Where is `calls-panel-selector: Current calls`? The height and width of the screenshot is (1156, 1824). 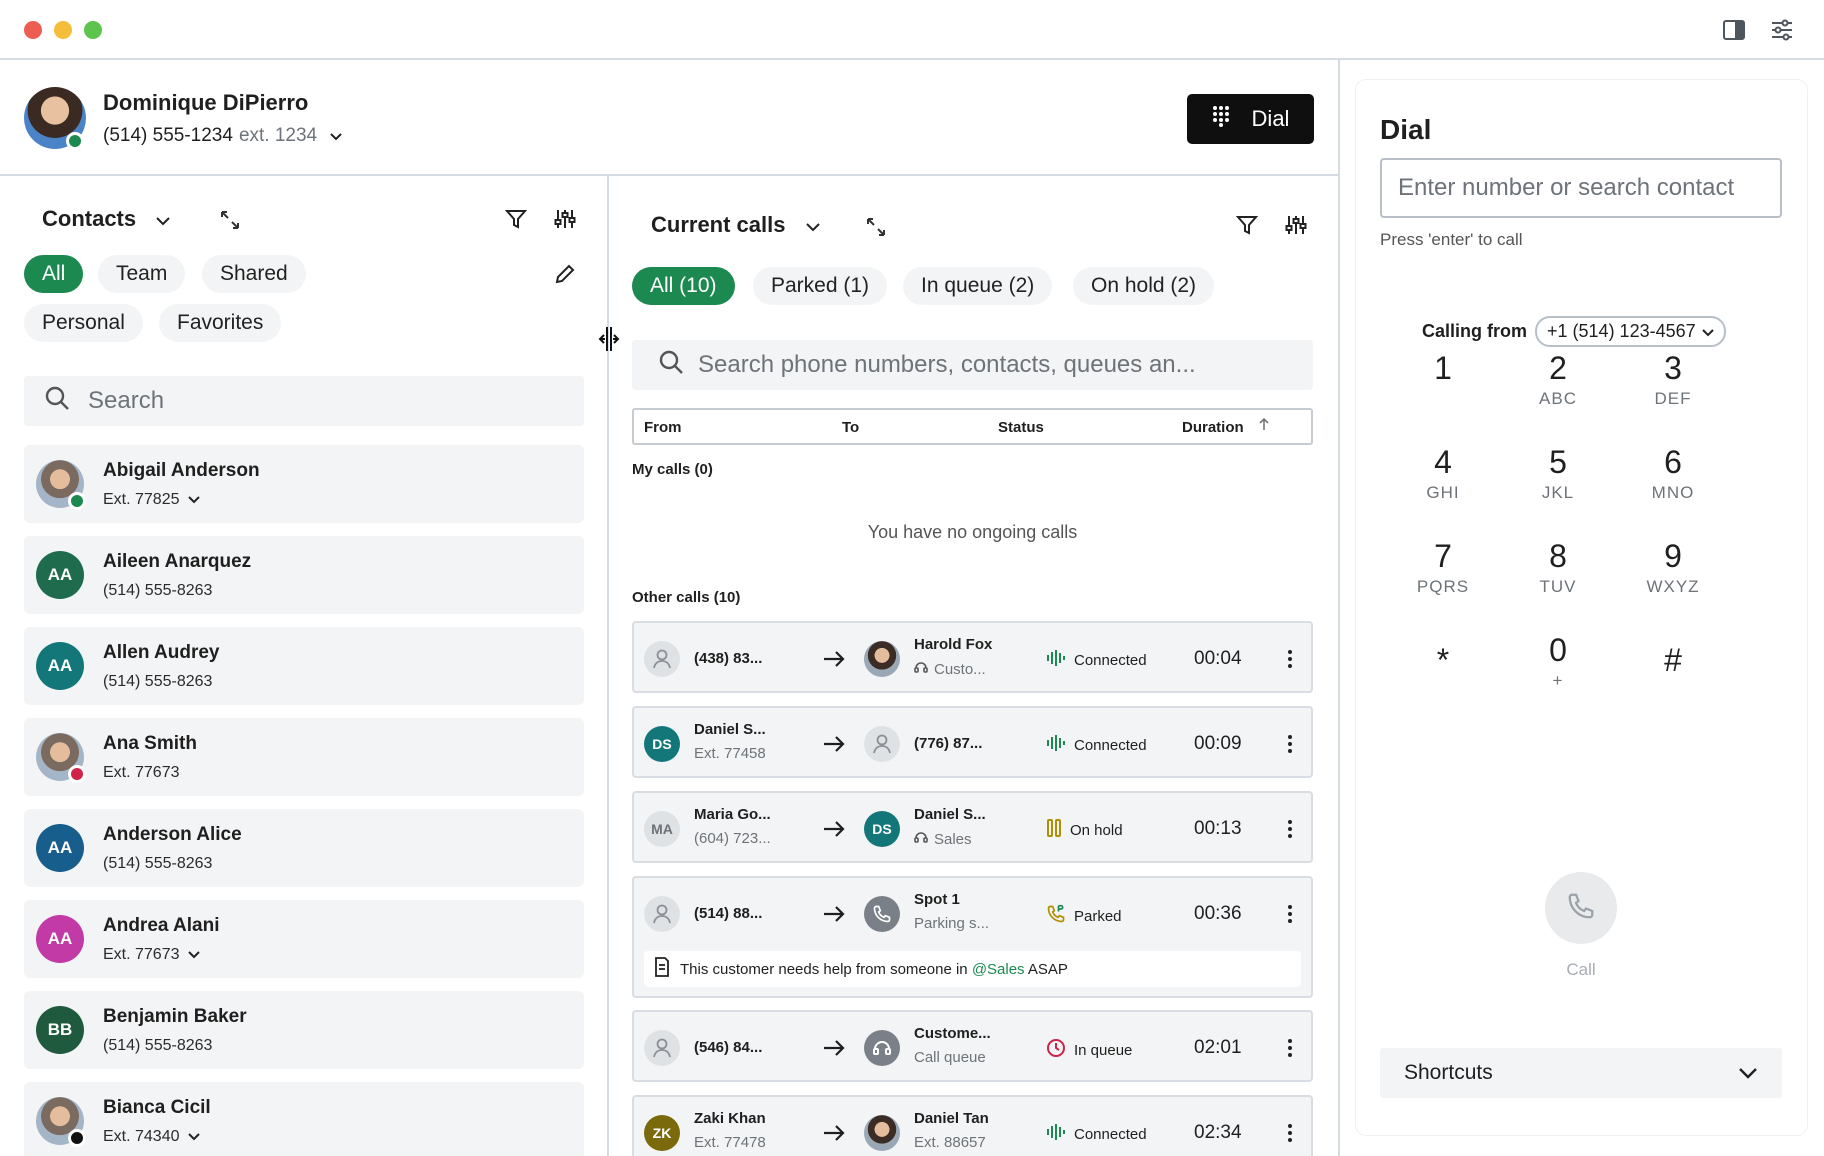
calls-panel-selector: Current calls is located at coordinates (735, 225).